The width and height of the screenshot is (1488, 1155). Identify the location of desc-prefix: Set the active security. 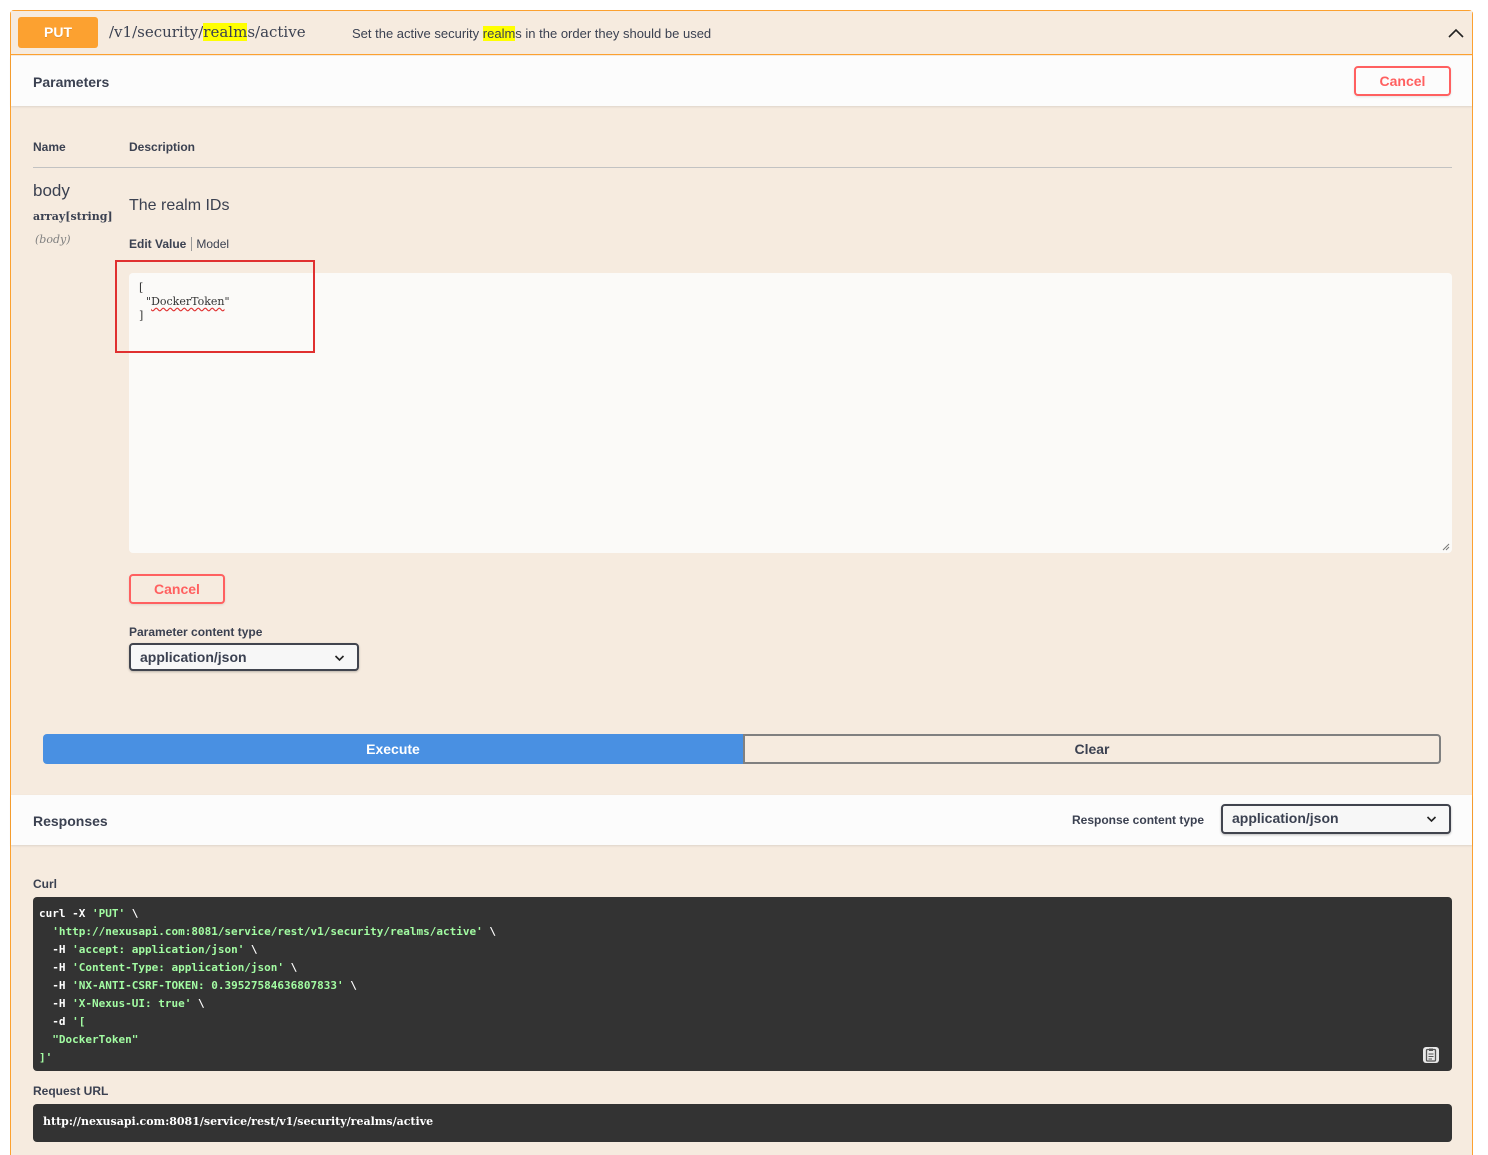
(417, 33).